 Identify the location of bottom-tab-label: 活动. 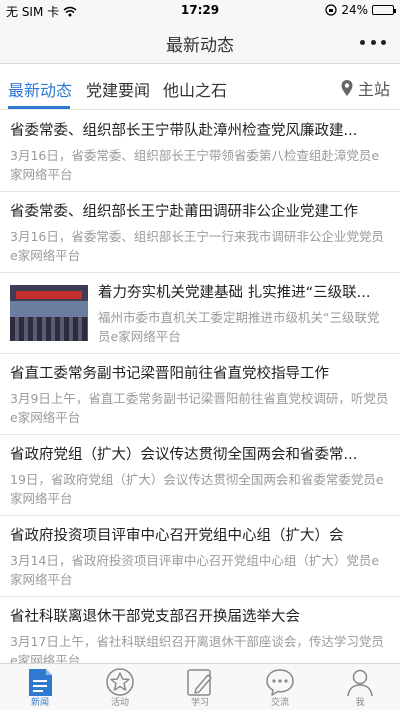
(119, 703).